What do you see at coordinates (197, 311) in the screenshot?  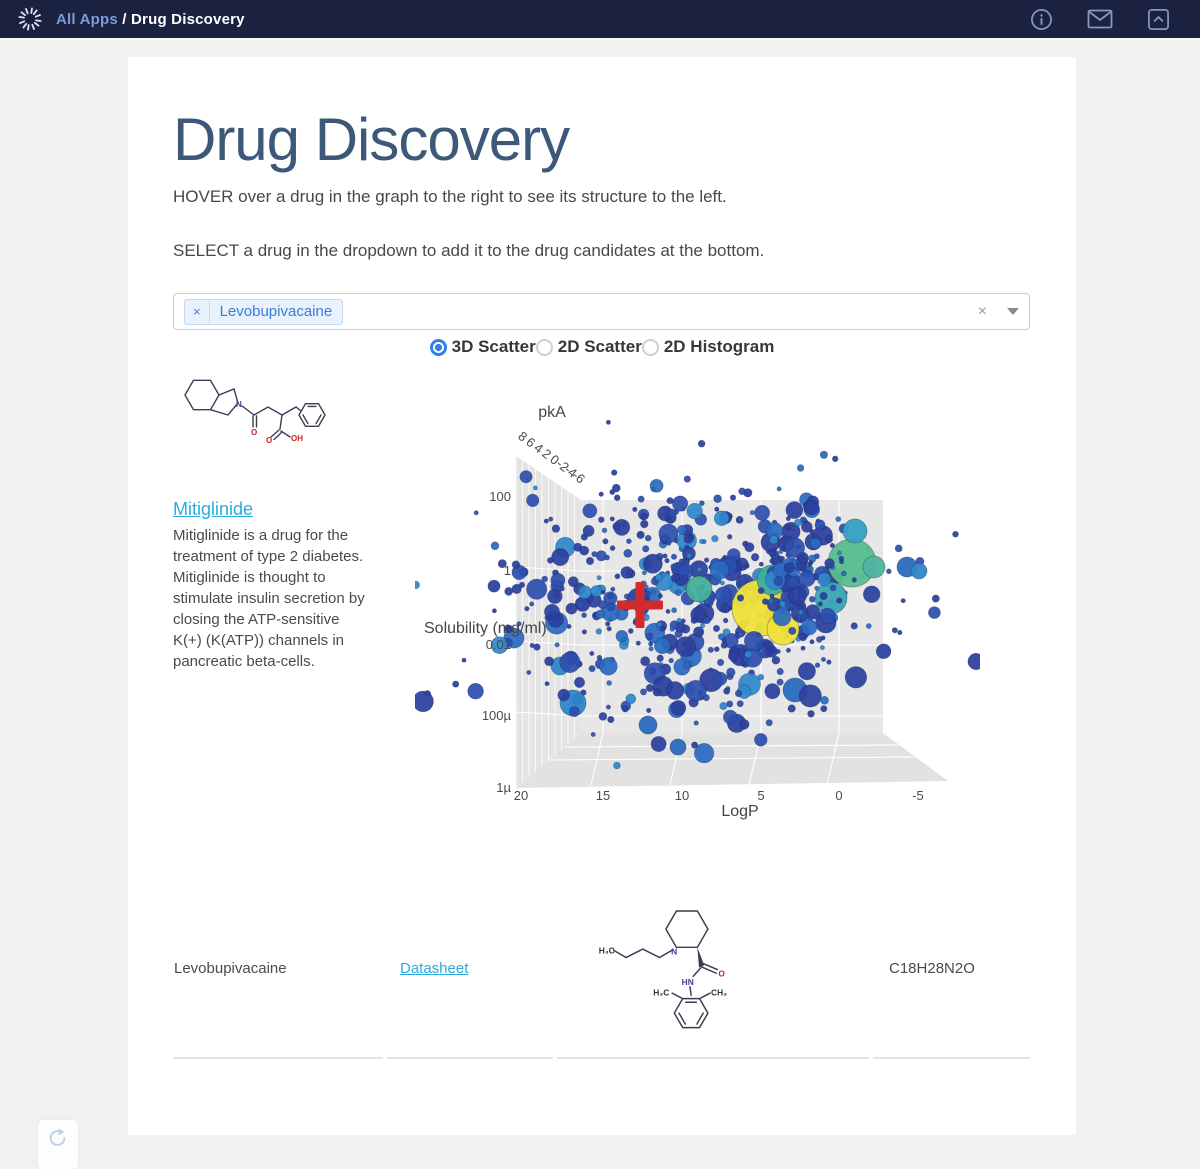 I see `chip-remove-icon: ×` at bounding box center [197, 311].